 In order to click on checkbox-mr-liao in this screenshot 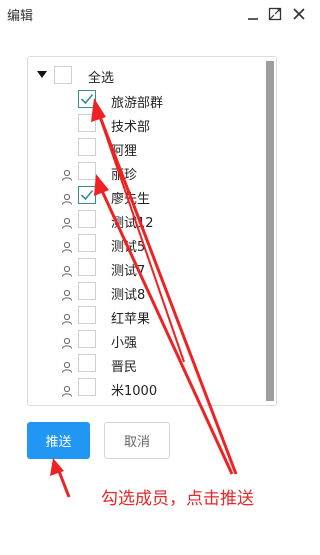, I will do `click(87, 195)`.